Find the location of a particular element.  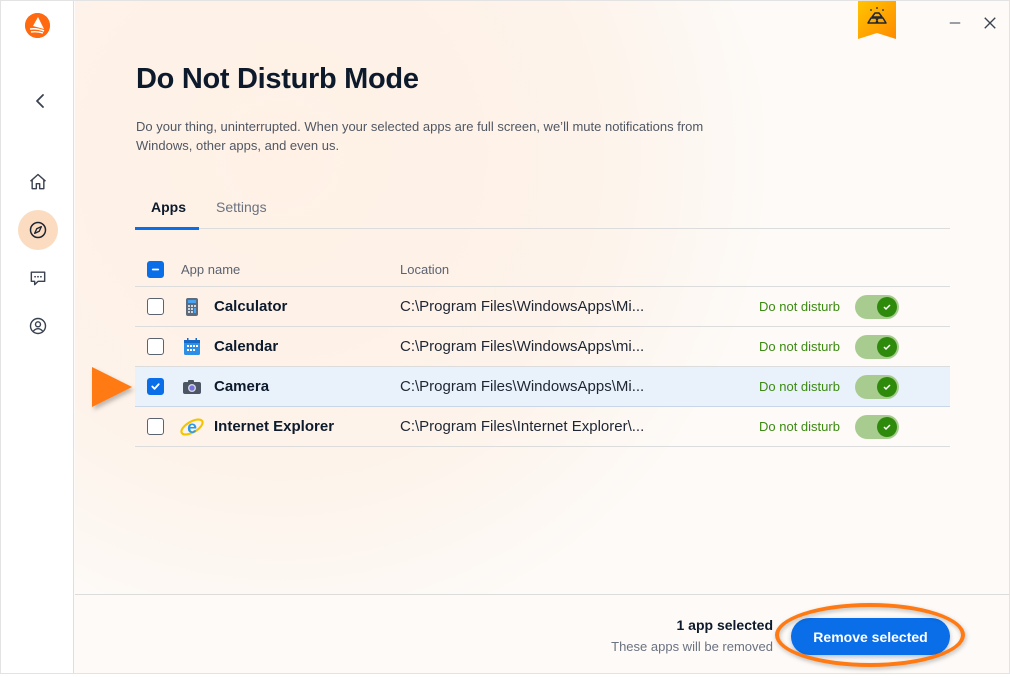

home-icon is located at coordinates (38, 181).